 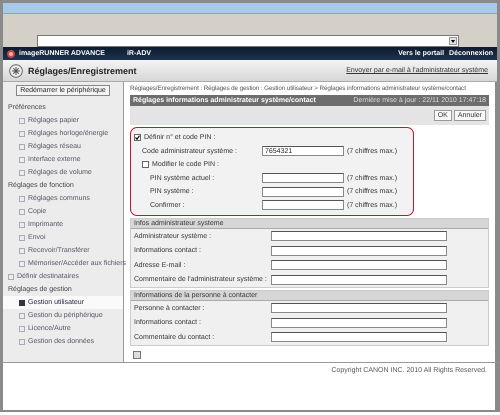 What do you see at coordinates (82, 71) in the screenshot?
I see `page-title: Réglages/Enregistrement` at bounding box center [82, 71].